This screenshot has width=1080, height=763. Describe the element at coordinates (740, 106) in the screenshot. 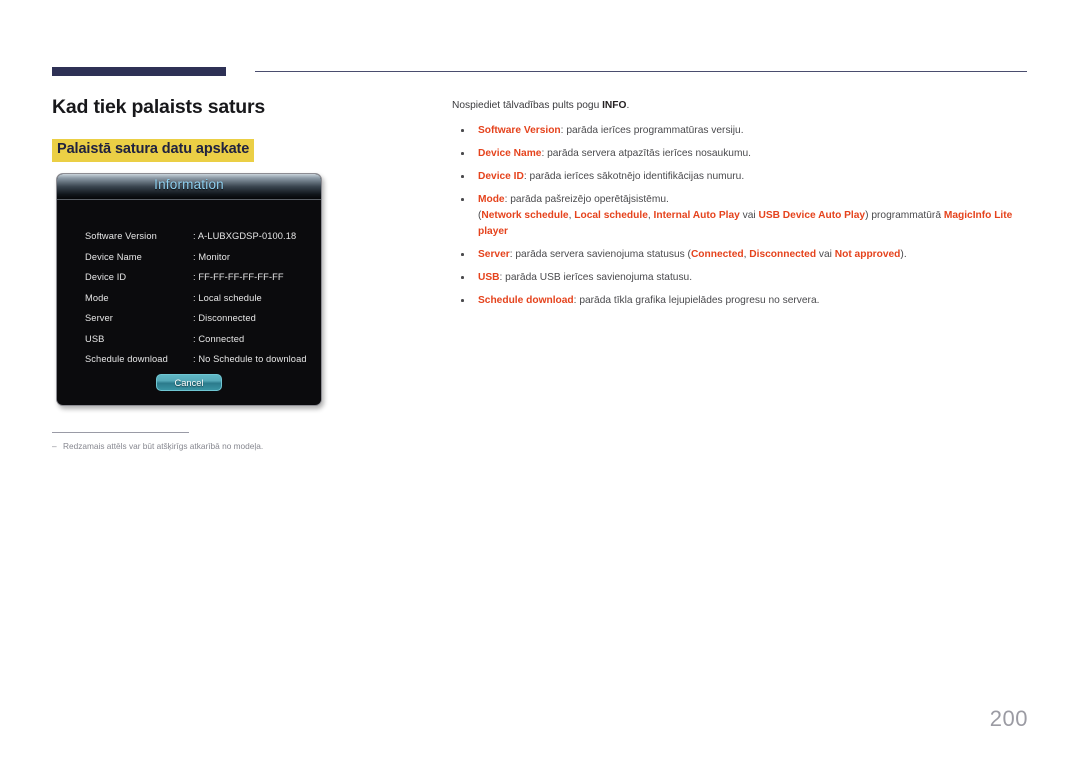

I see `intro-paragraph: Nospiediet tālvadības pults pogu INFO.` at that location.